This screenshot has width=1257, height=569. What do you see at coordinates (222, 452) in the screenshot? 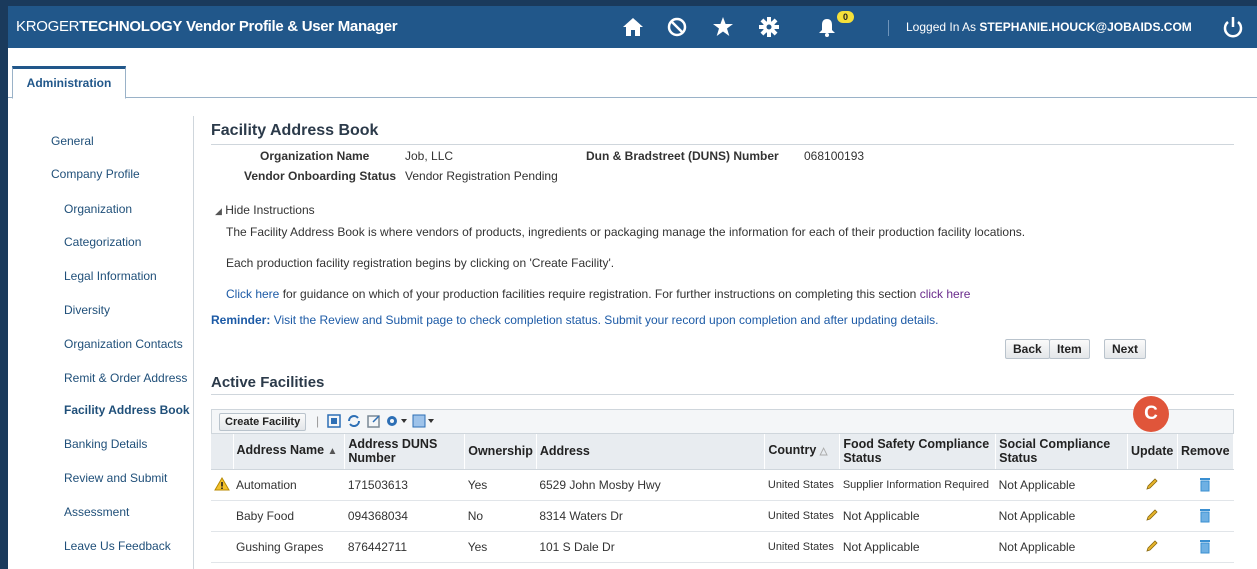
I see `header-status-cell` at bounding box center [222, 452].